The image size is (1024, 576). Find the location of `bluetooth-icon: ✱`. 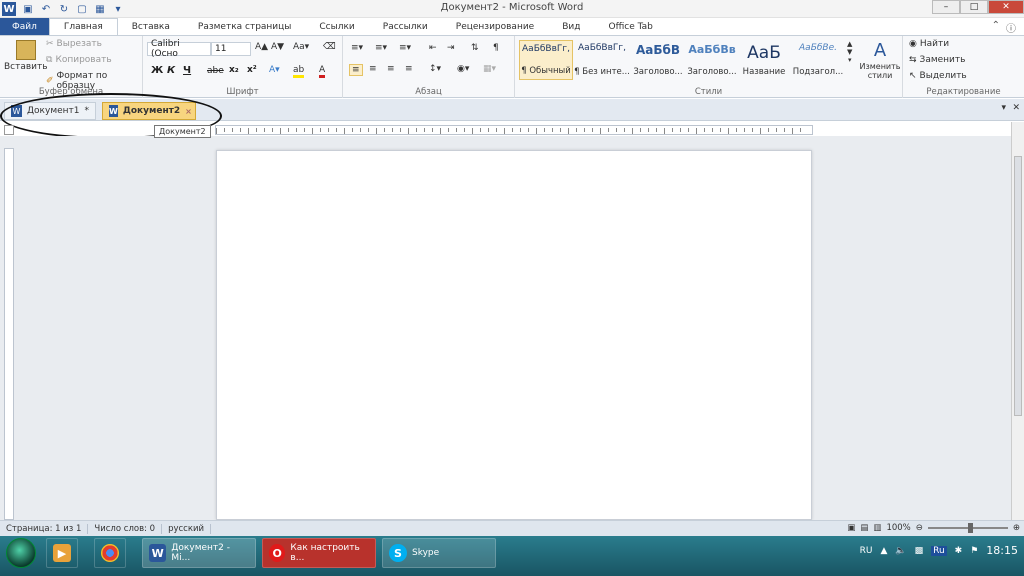

bluetooth-icon: ✱ is located at coordinates (959, 551).